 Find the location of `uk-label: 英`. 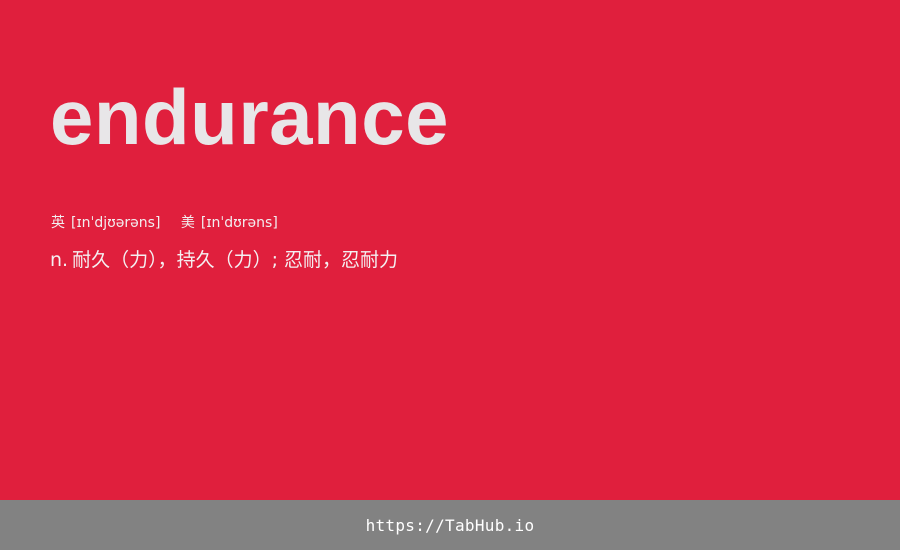

uk-label: 英 is located at coordinates (58, 223).